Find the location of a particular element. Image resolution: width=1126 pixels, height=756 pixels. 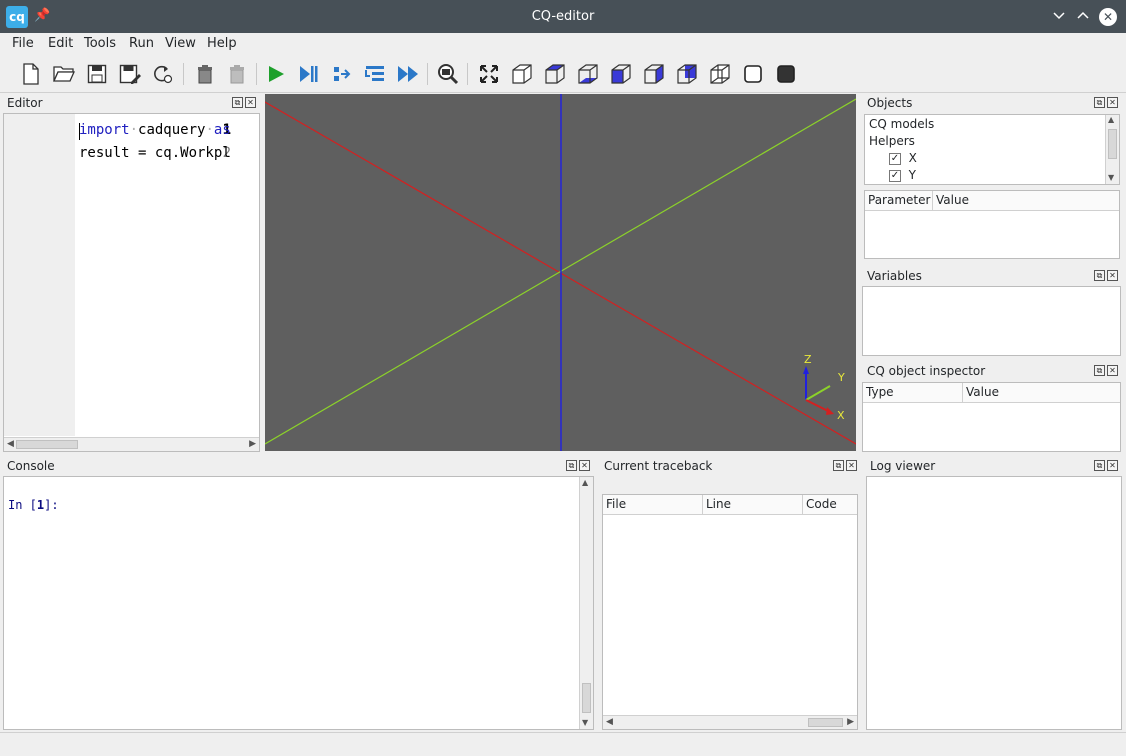

menu-help: Help is located at coordinates (222, 43).